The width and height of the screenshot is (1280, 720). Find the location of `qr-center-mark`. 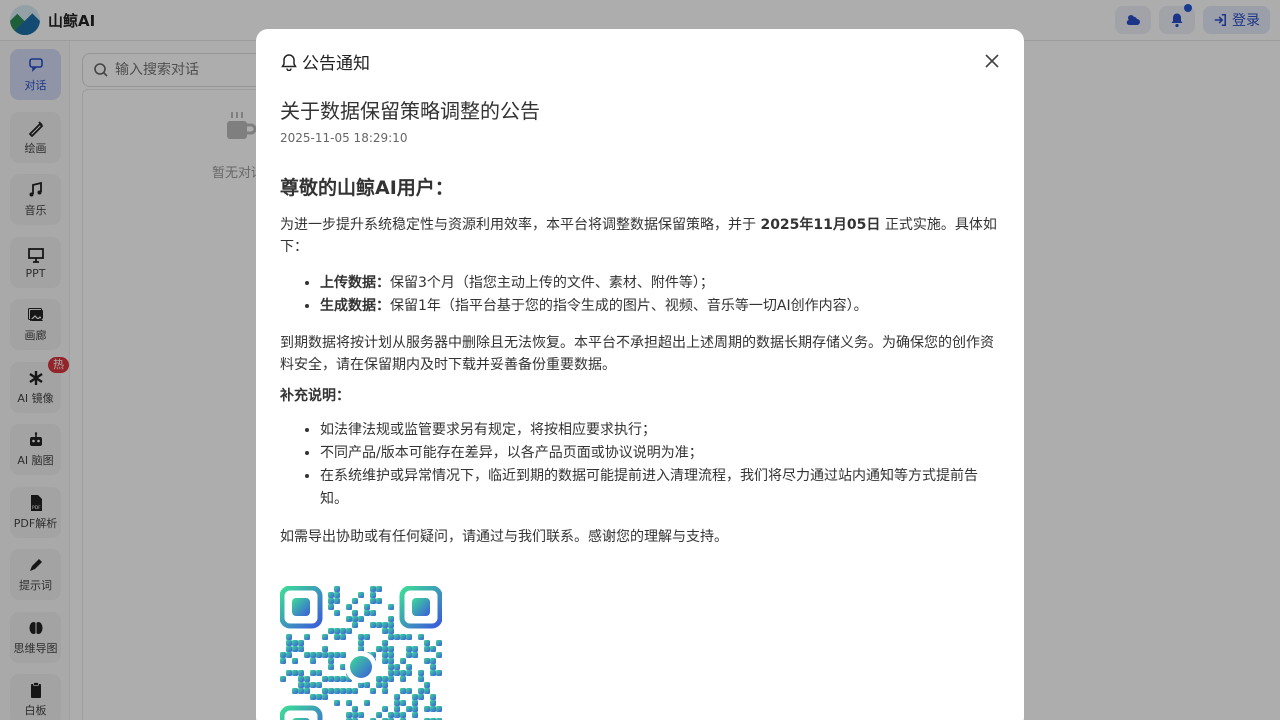

qr-center-mark is located at coordinates (361, 667).